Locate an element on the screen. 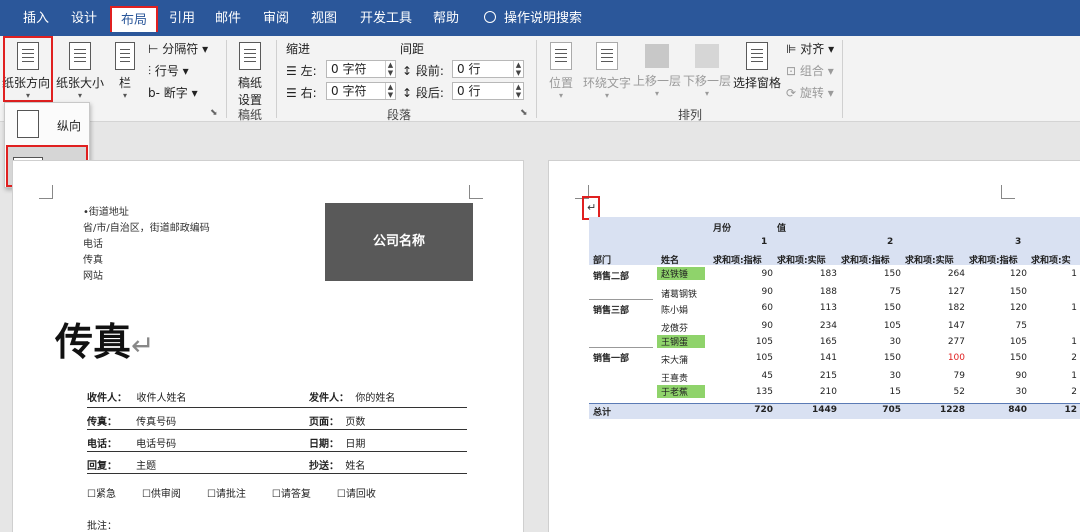  spacing-after-icon: ↕ is located at coordinates (409, 93).